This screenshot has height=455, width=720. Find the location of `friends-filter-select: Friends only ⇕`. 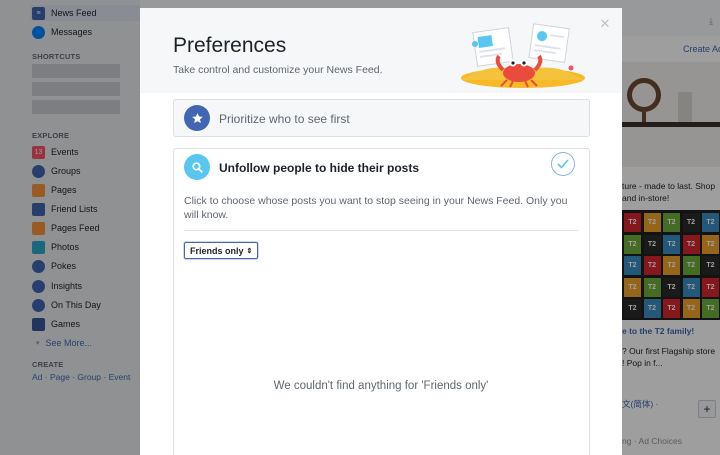

friends-filter-select: Friends only ⇕ is located at coordinates (221, 250).